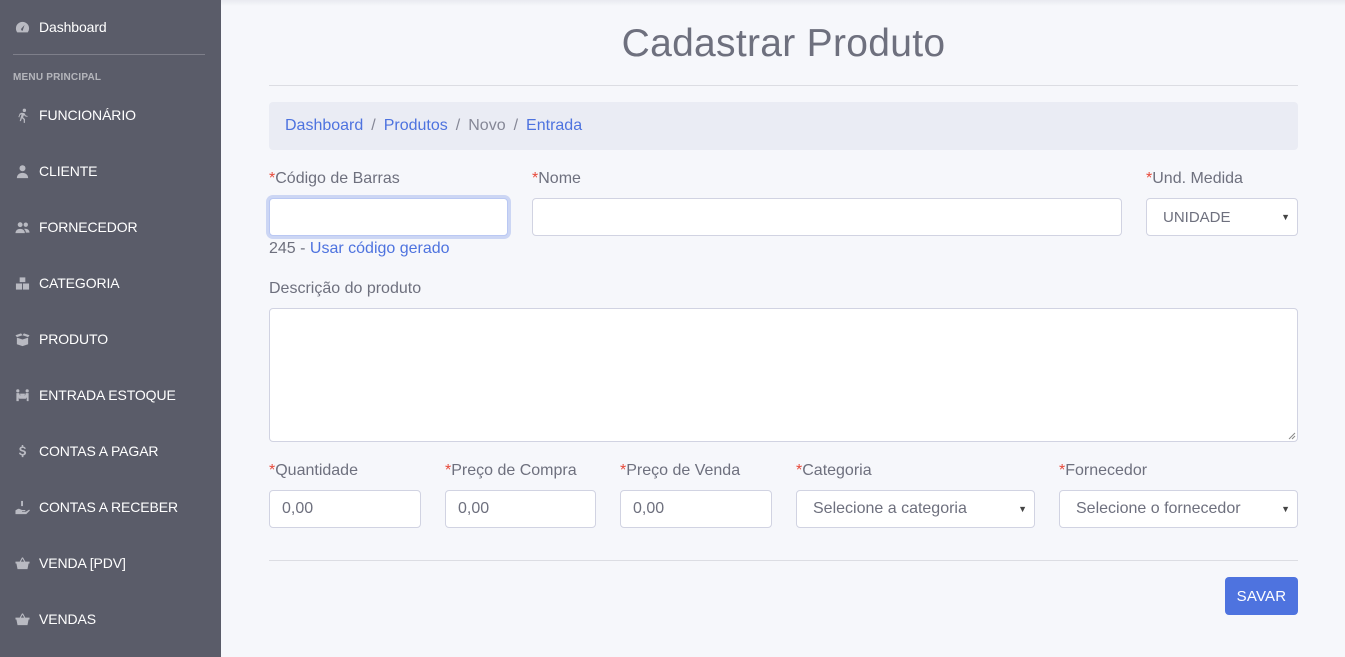 The image size is (1345, 657). What do you see at coordinates (22, 283) in the screenshot?
I see `cubes-icon` at bounding box center [22, 283].